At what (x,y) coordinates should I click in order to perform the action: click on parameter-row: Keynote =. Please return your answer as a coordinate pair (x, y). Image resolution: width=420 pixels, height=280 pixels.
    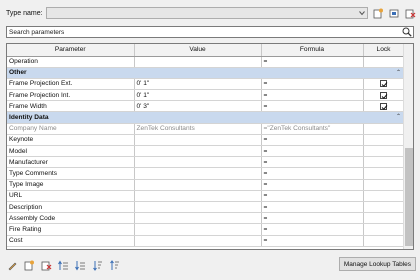
    Looking at the image, I should click on (206, 140).